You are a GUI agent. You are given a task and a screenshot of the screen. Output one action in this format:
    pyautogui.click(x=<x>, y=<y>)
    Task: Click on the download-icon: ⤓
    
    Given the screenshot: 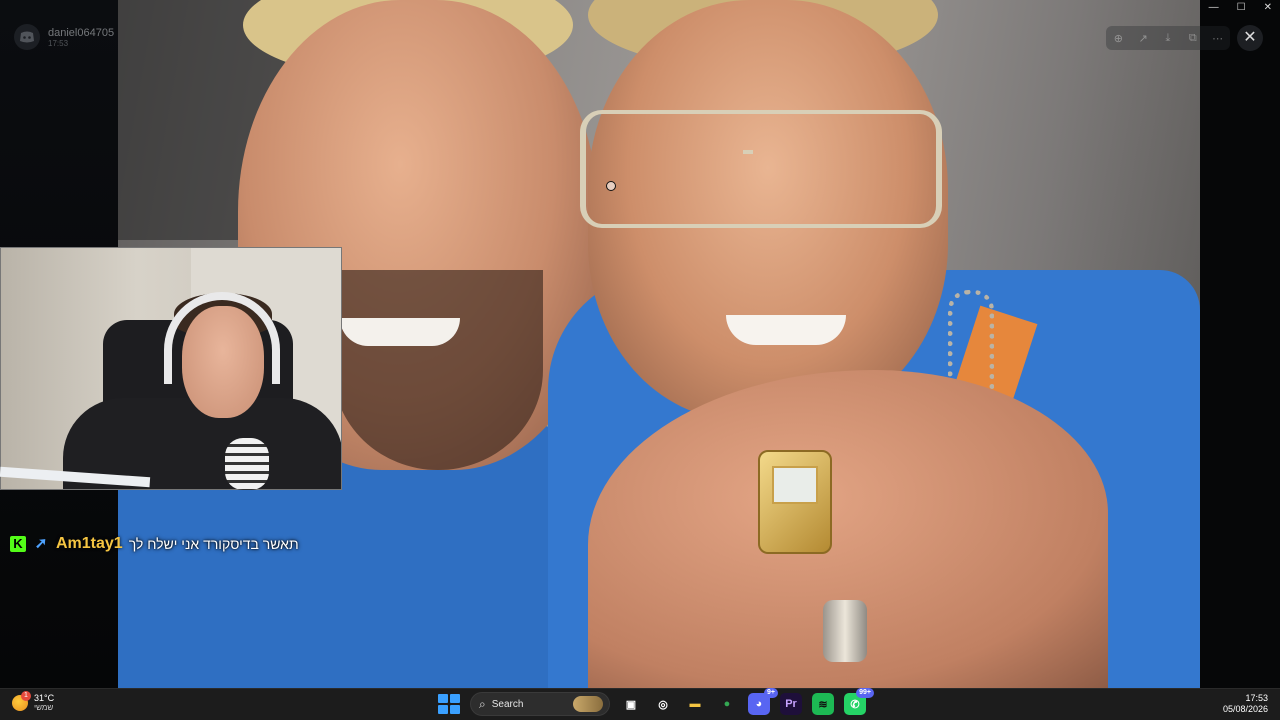 What is the action you would take?
    pyautogui.click(x=1168, y=38)
    